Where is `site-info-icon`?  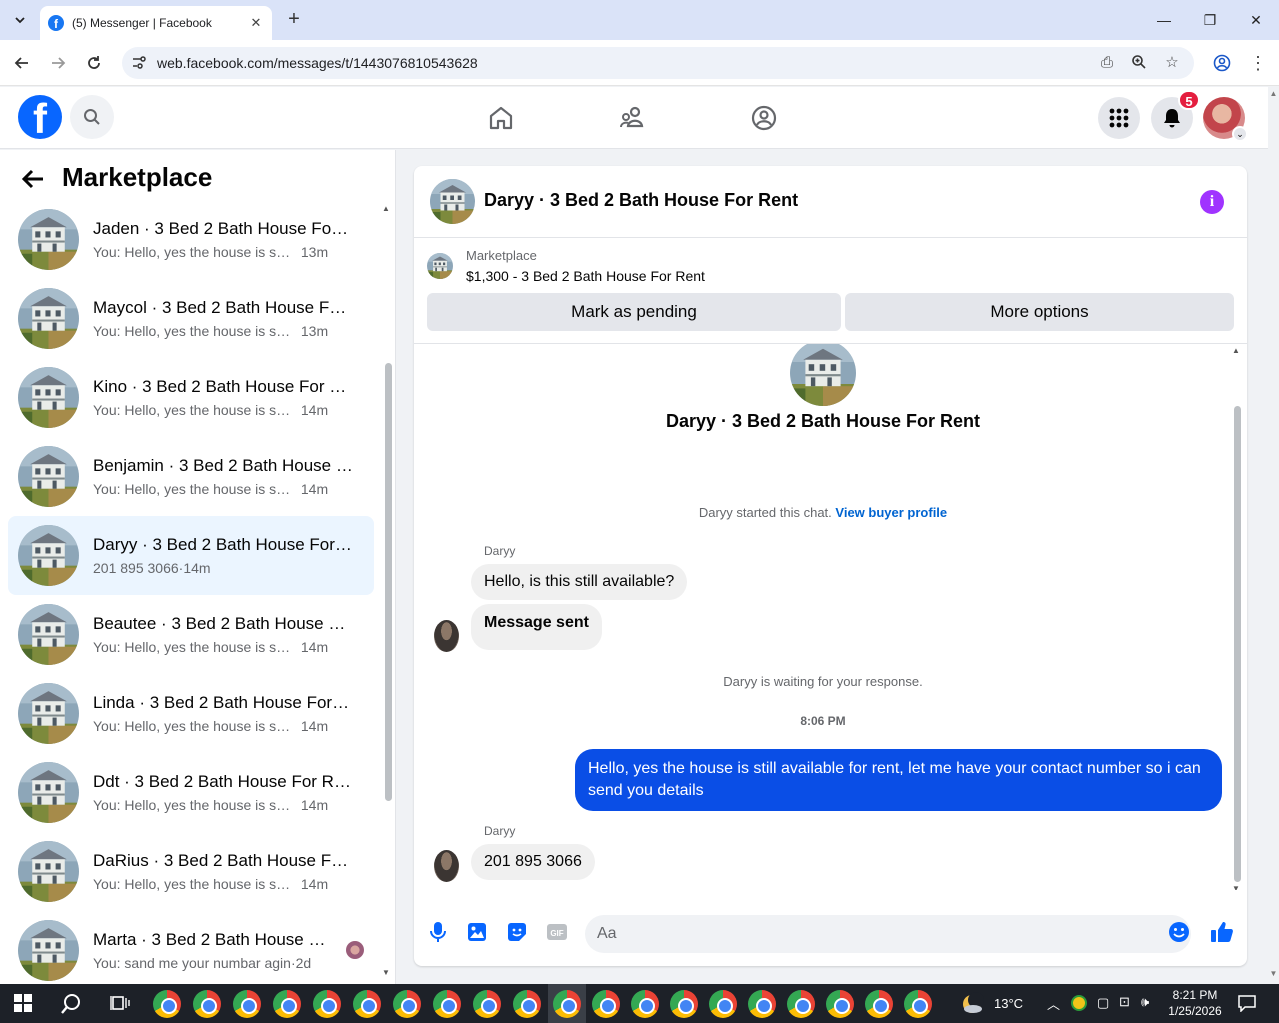 site-info-icon is located at coordinates (139, 63).